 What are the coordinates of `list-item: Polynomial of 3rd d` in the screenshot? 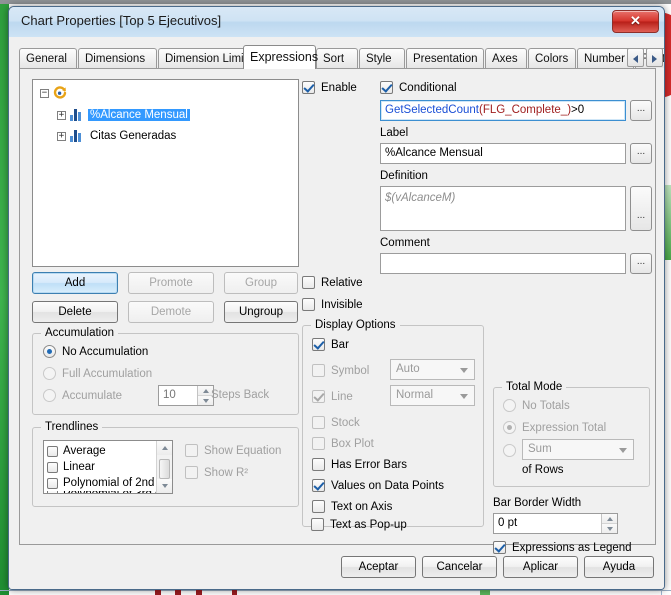 It's located at (108, 492).